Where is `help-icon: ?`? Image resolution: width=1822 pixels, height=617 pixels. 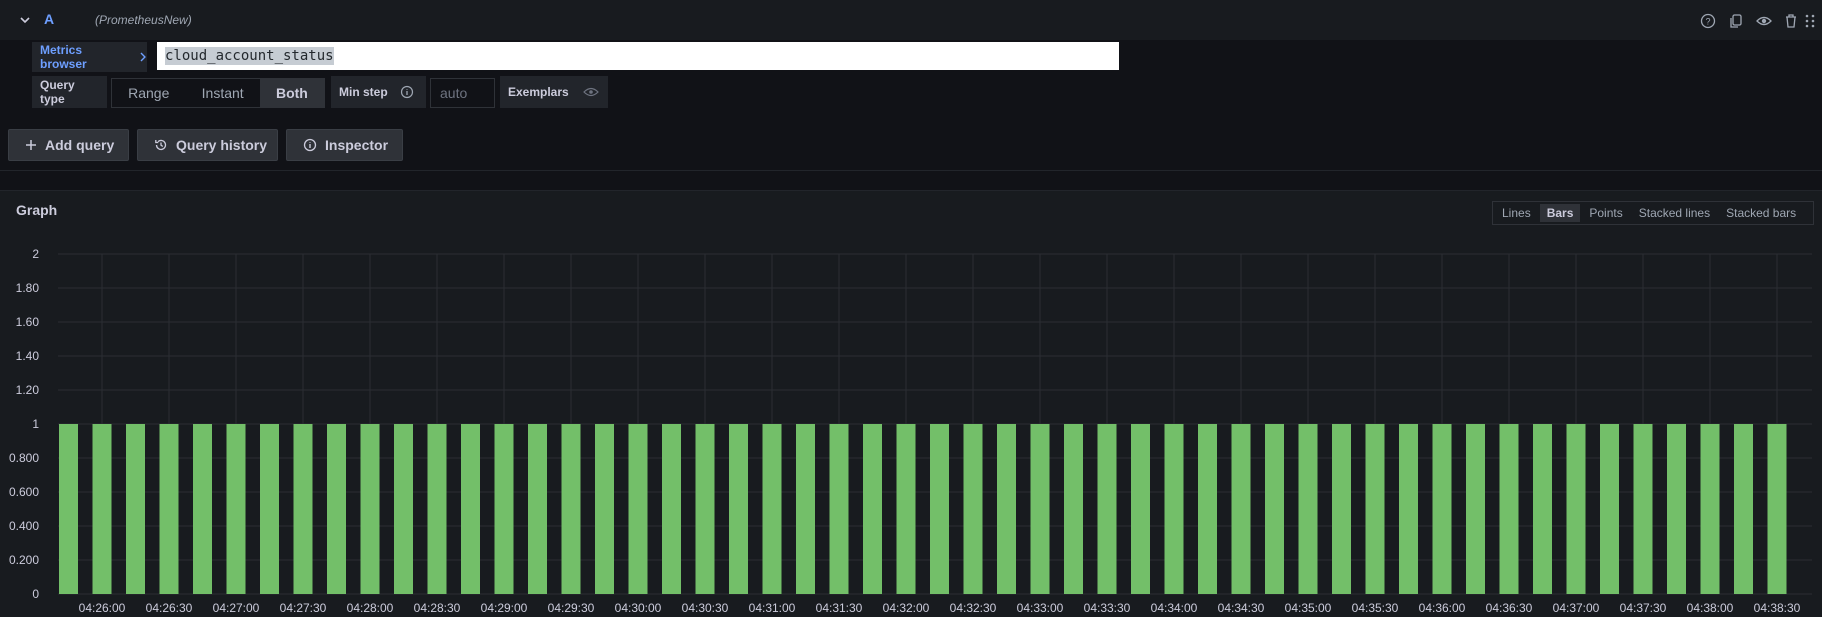 help-icon: ? is located at coordinates (1708, 21).